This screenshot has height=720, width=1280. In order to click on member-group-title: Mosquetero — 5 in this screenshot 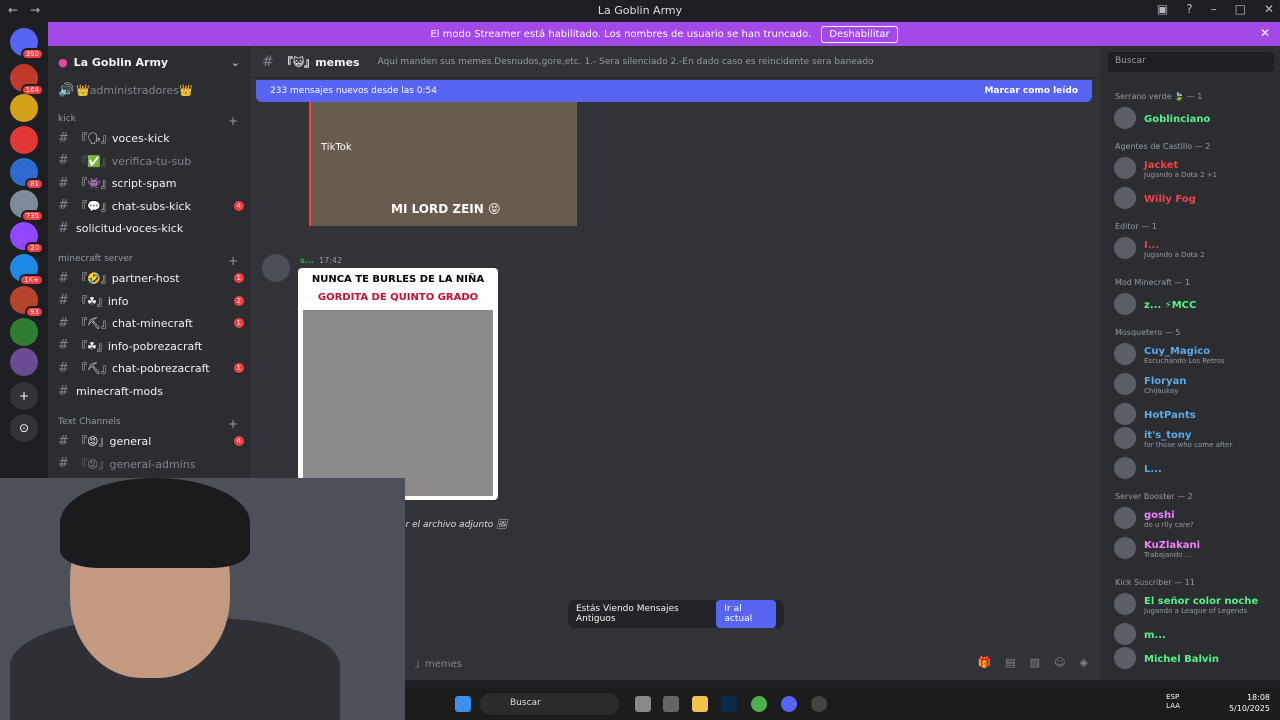, I will do `click(1148, 332)`.